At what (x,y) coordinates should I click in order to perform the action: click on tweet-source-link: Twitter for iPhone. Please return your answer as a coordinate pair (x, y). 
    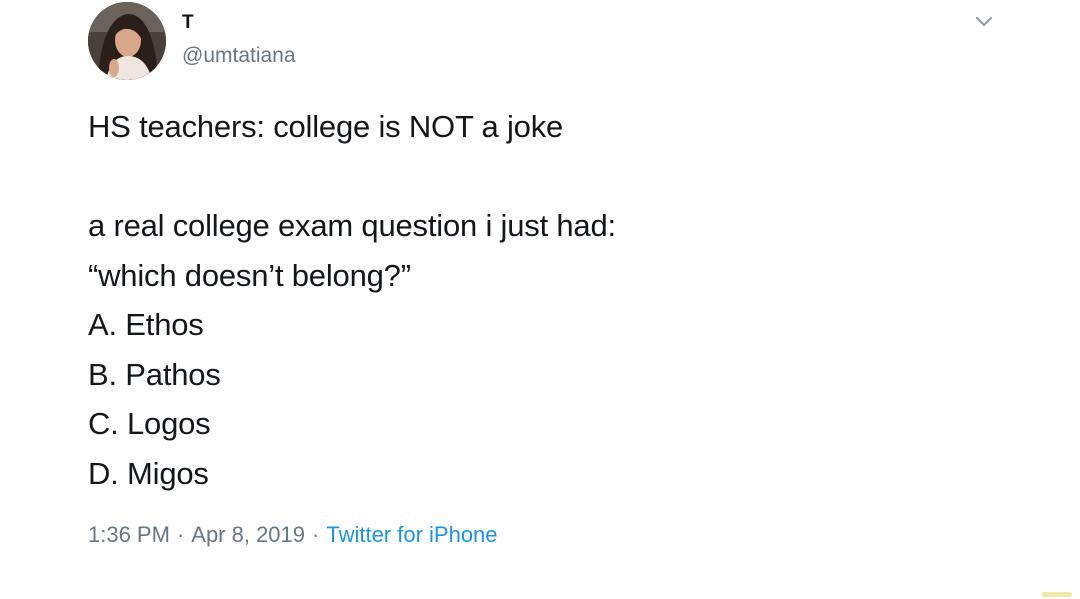
    Looking at the image, I should click on (411, 534).